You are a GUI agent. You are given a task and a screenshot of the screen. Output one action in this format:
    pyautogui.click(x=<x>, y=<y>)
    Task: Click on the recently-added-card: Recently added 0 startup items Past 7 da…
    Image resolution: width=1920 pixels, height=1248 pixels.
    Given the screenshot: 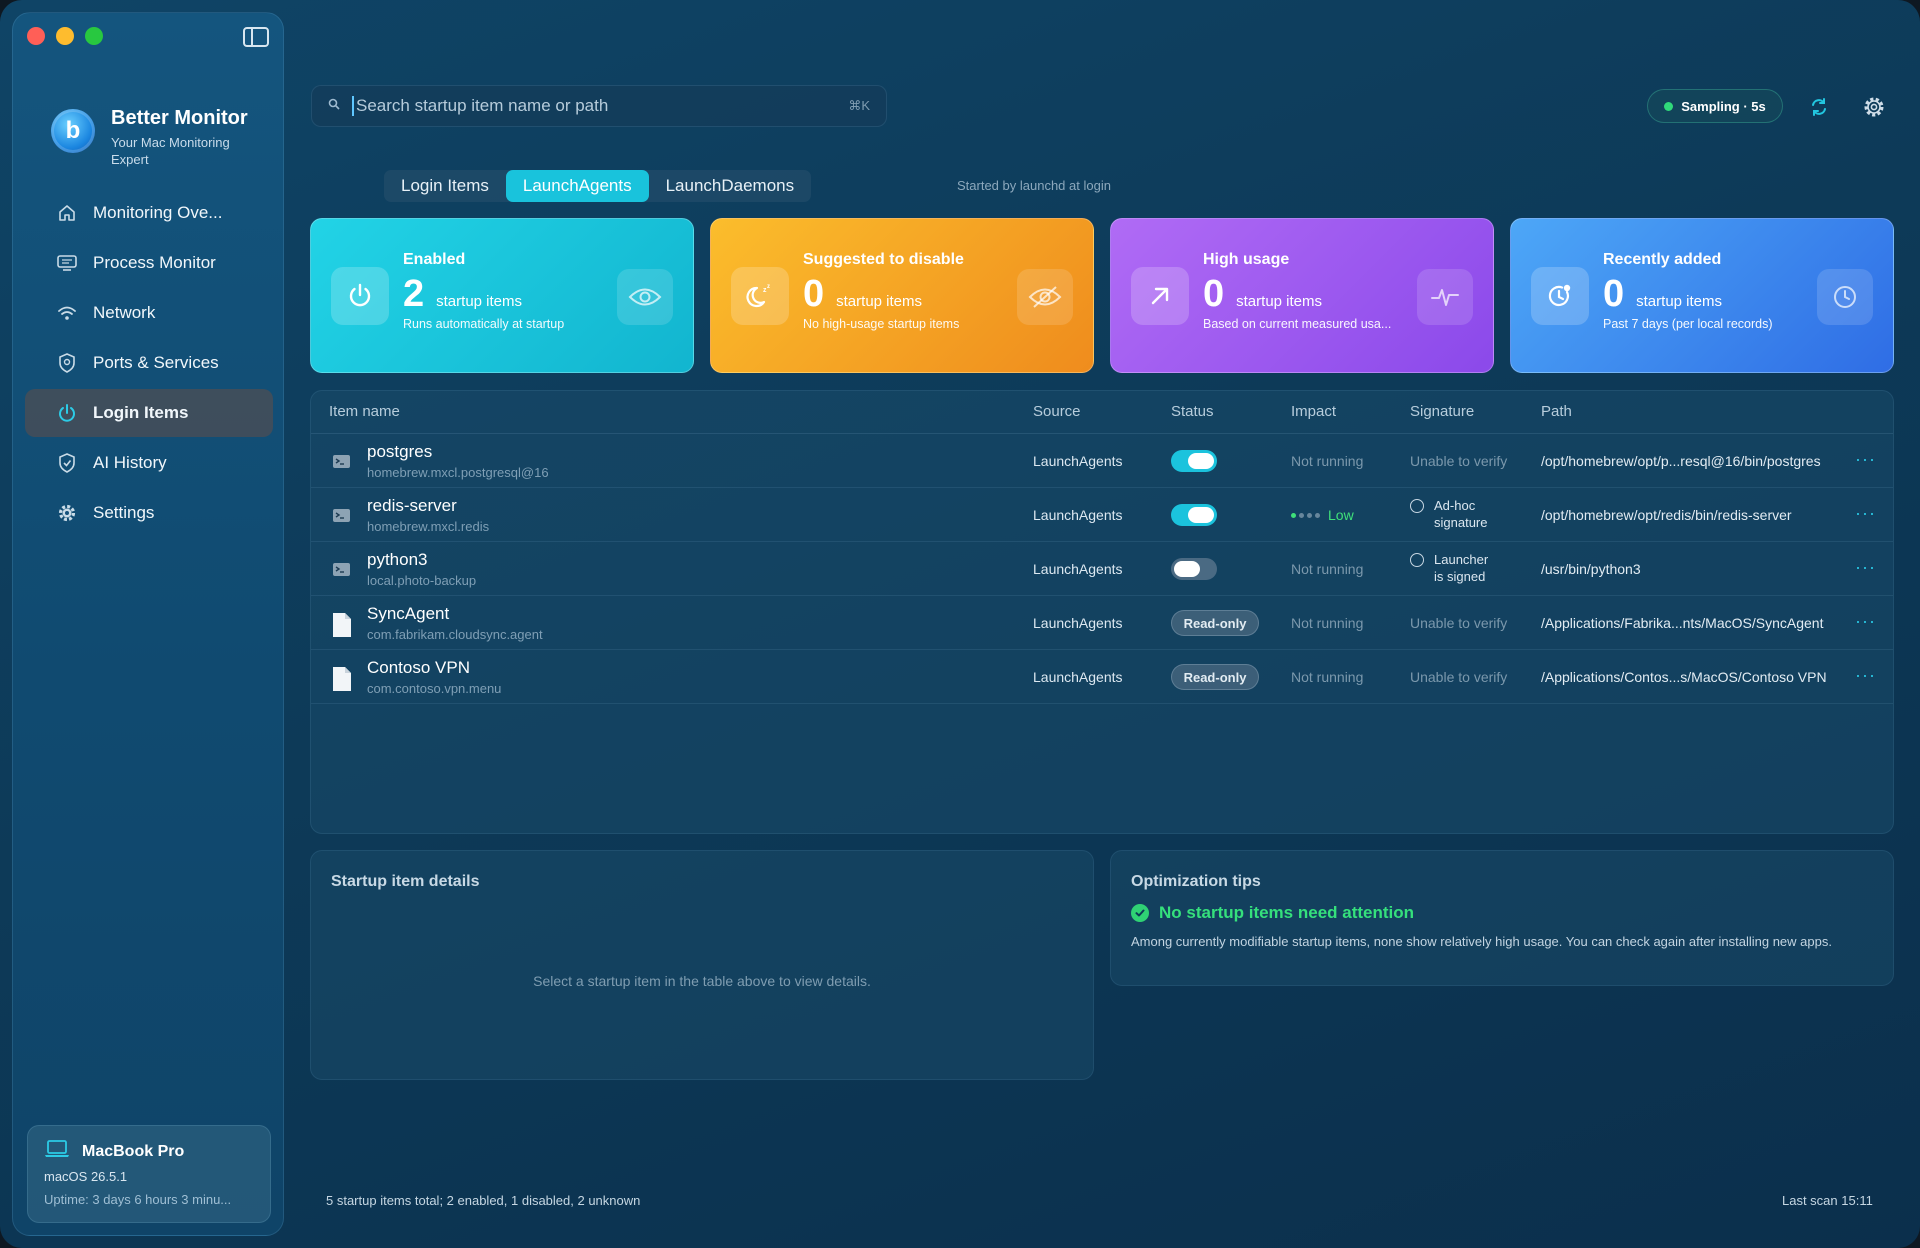 What is the action you would take?
    pyautogui.click(x=1702, y=295)
    